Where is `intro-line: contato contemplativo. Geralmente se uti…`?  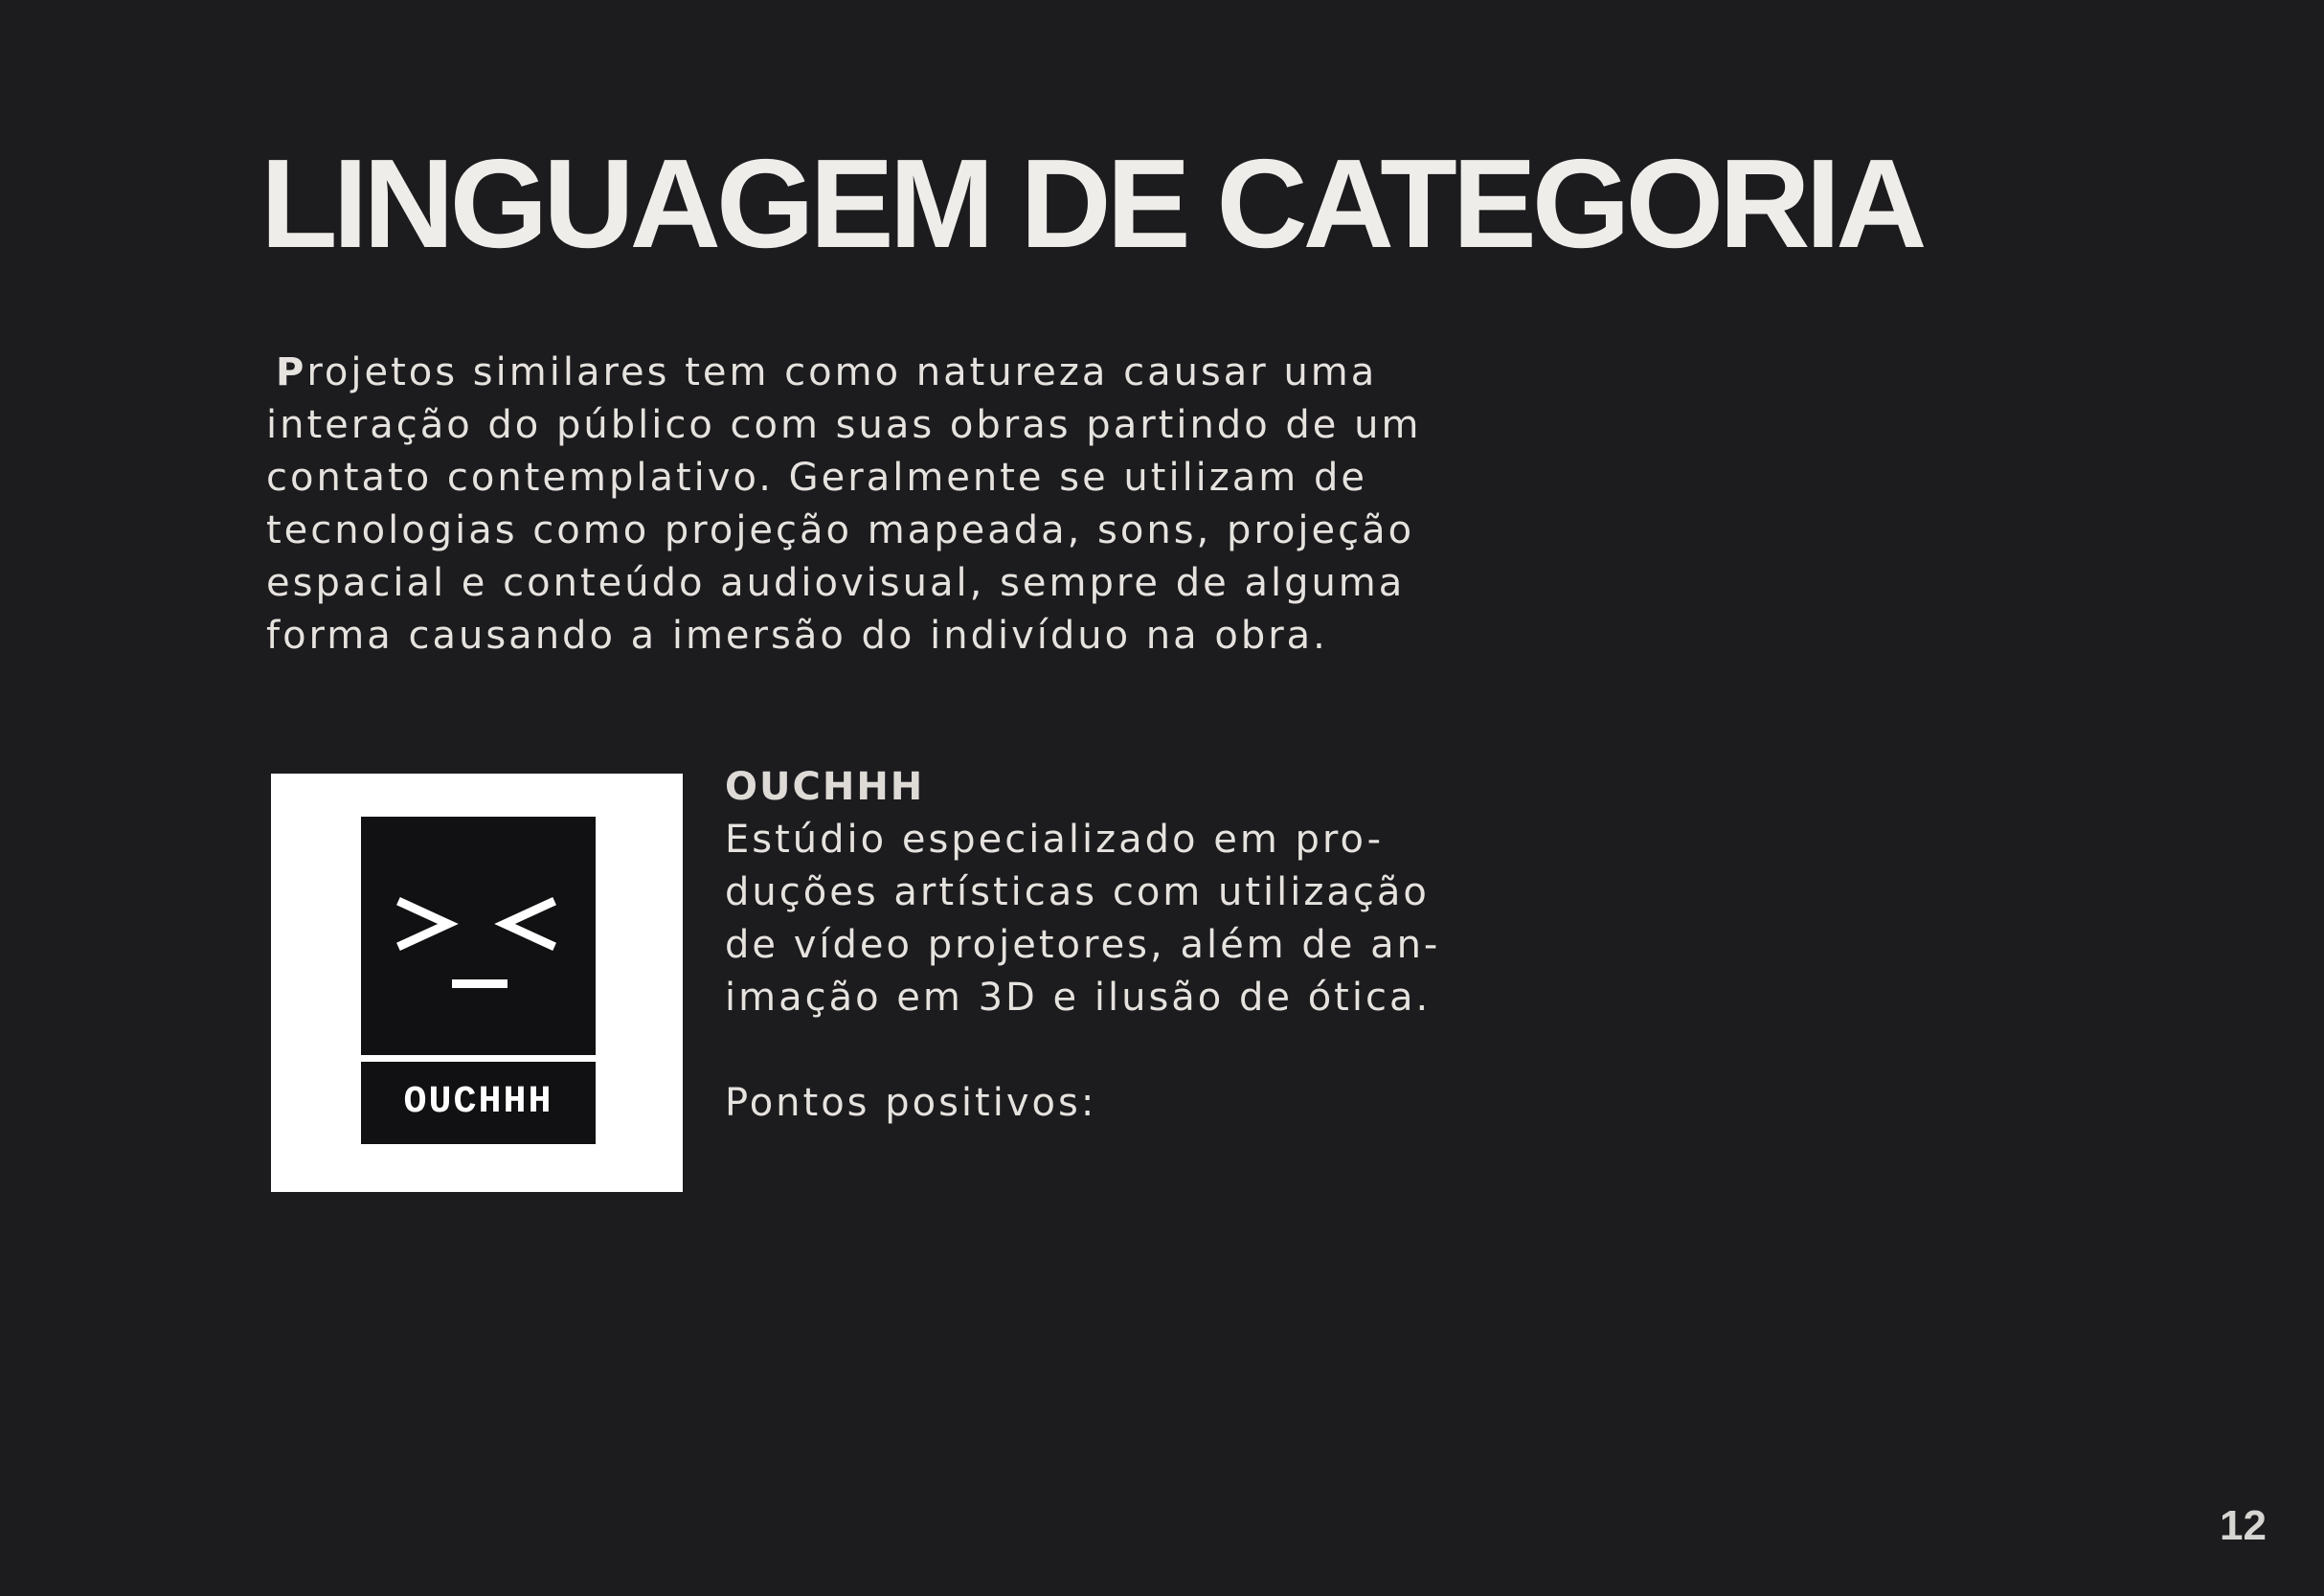 intro-line: contato contemplativo. Geralmente se uti… is located at coordinates (817, 478).